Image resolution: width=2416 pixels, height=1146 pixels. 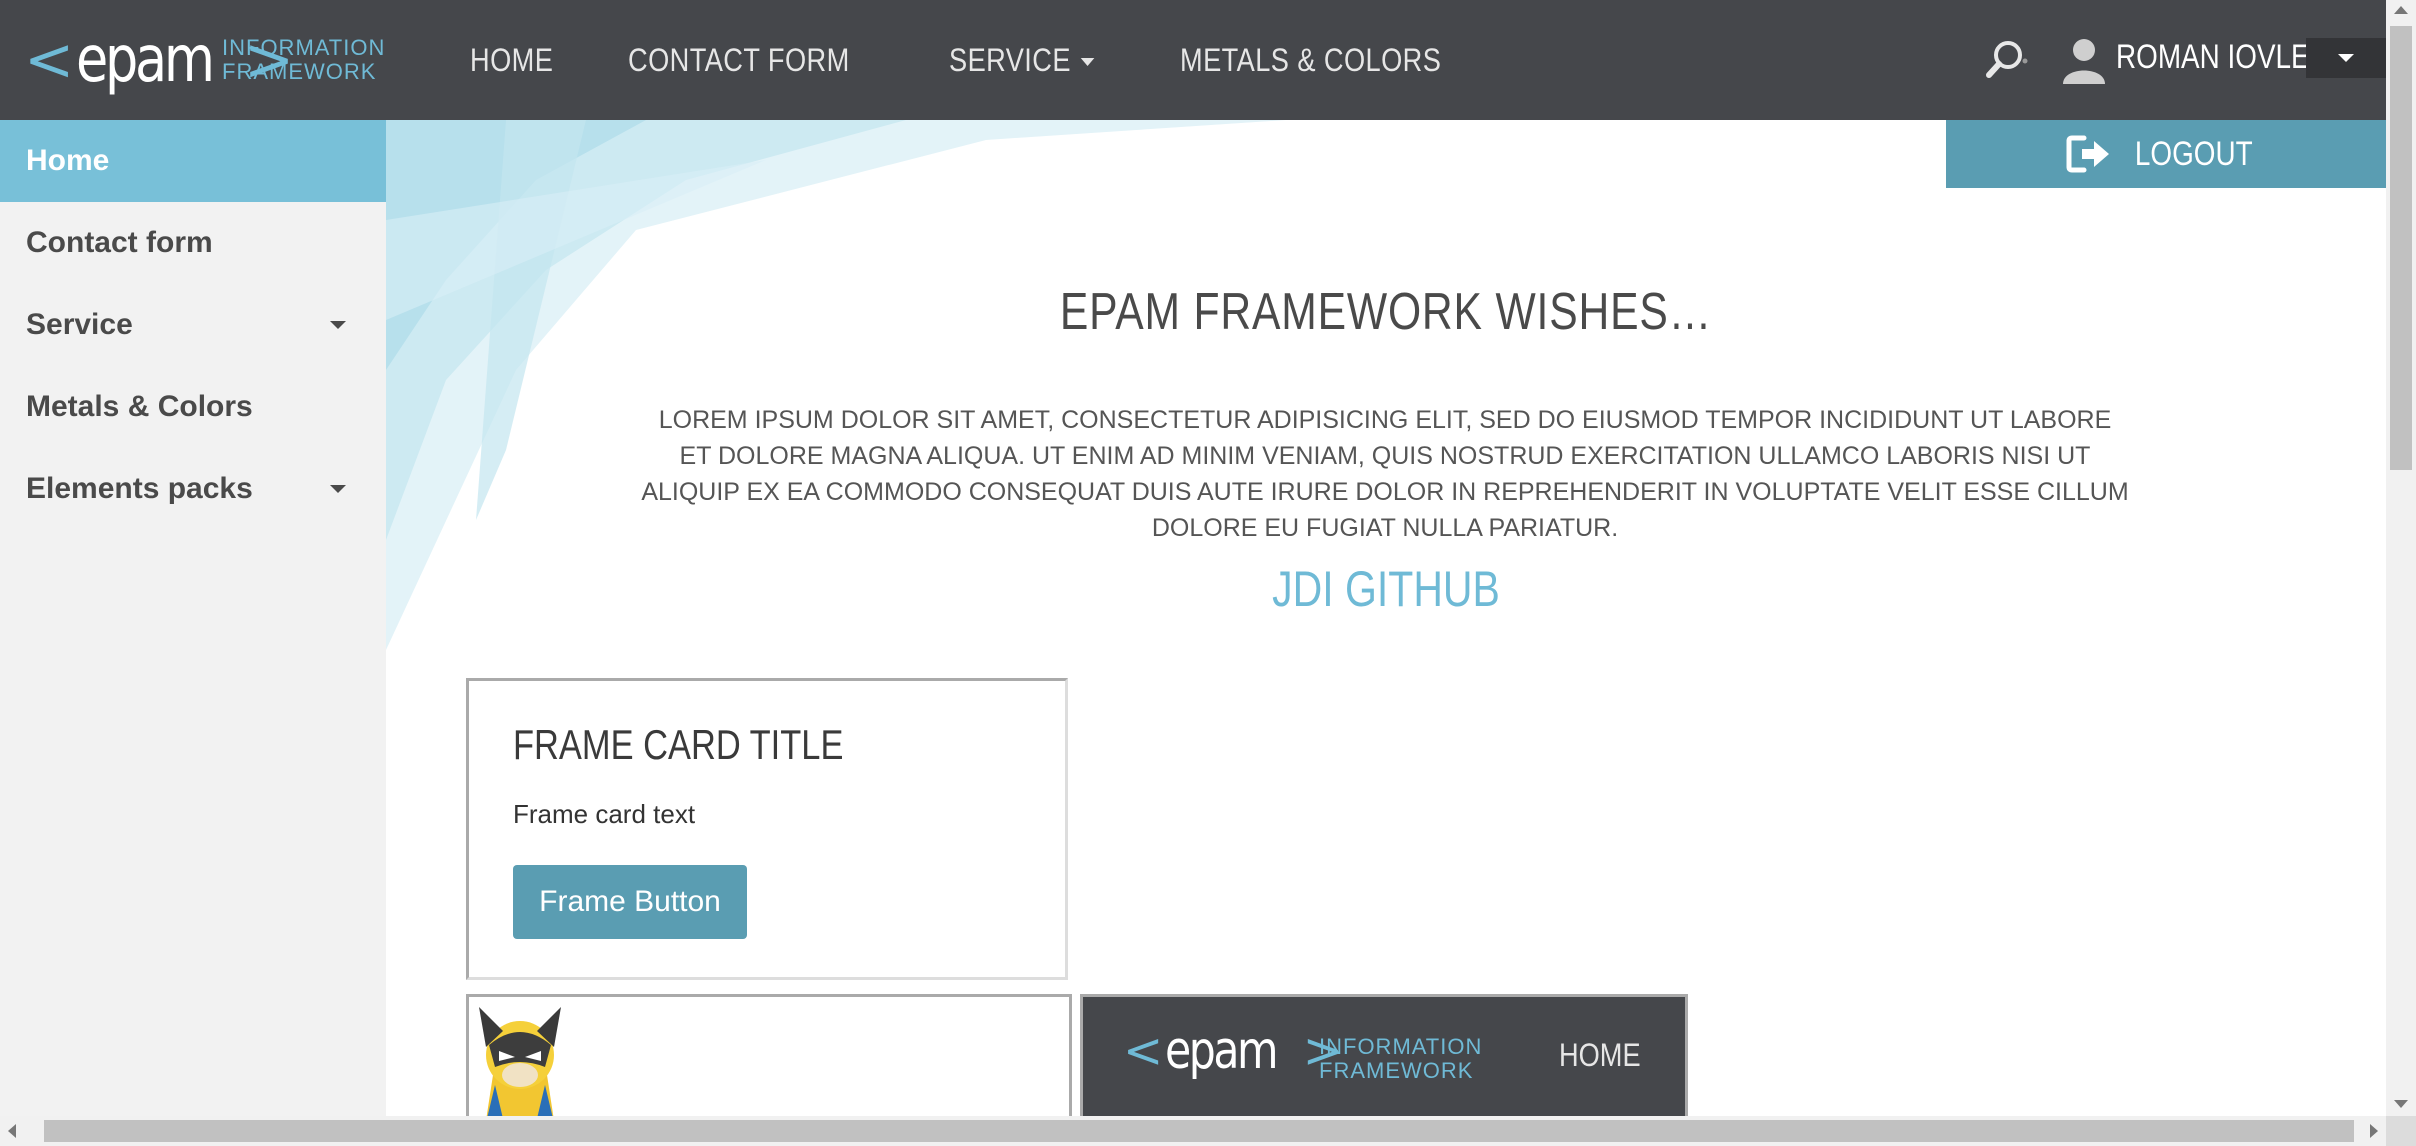 I want to click on logout-icon, so click(x=2088, y=154).